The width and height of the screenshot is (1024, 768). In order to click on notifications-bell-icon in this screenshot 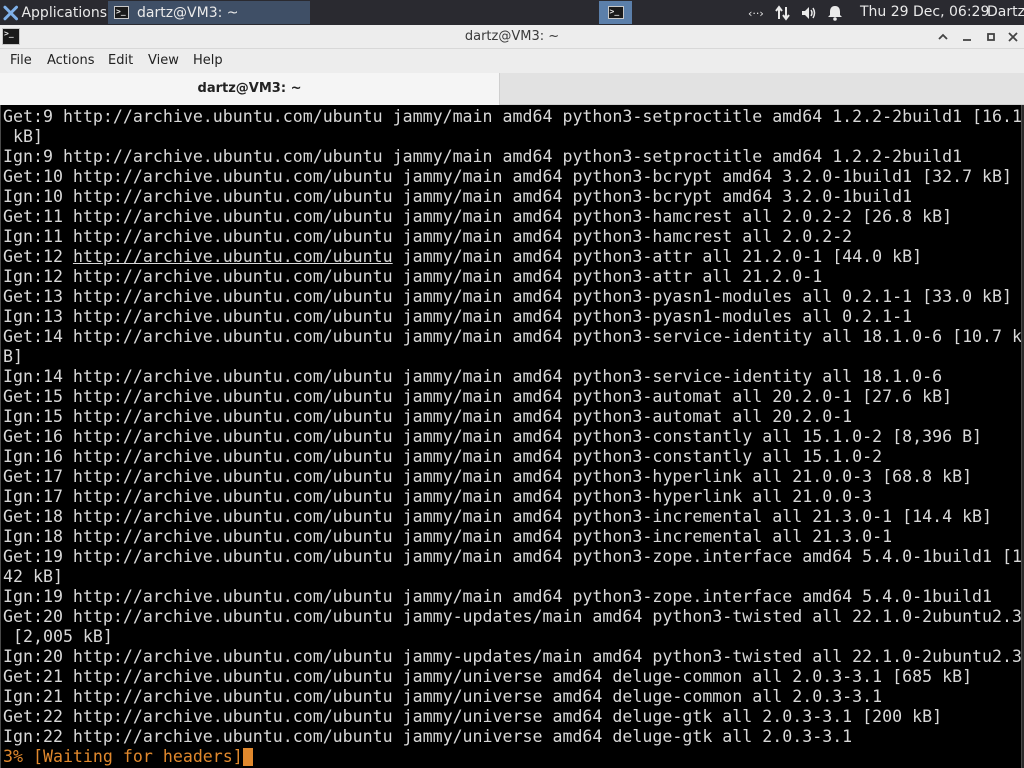, I will do `click(835, 13)`.